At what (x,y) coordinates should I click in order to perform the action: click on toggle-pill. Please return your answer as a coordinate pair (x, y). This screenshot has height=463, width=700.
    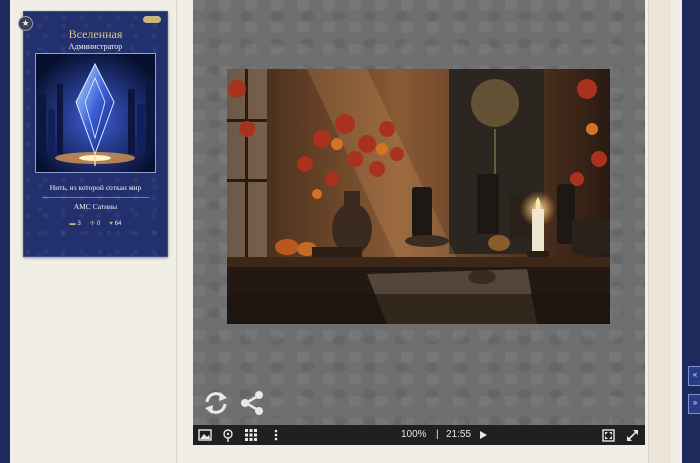
    Looking at the image, I should click on (152, 19).